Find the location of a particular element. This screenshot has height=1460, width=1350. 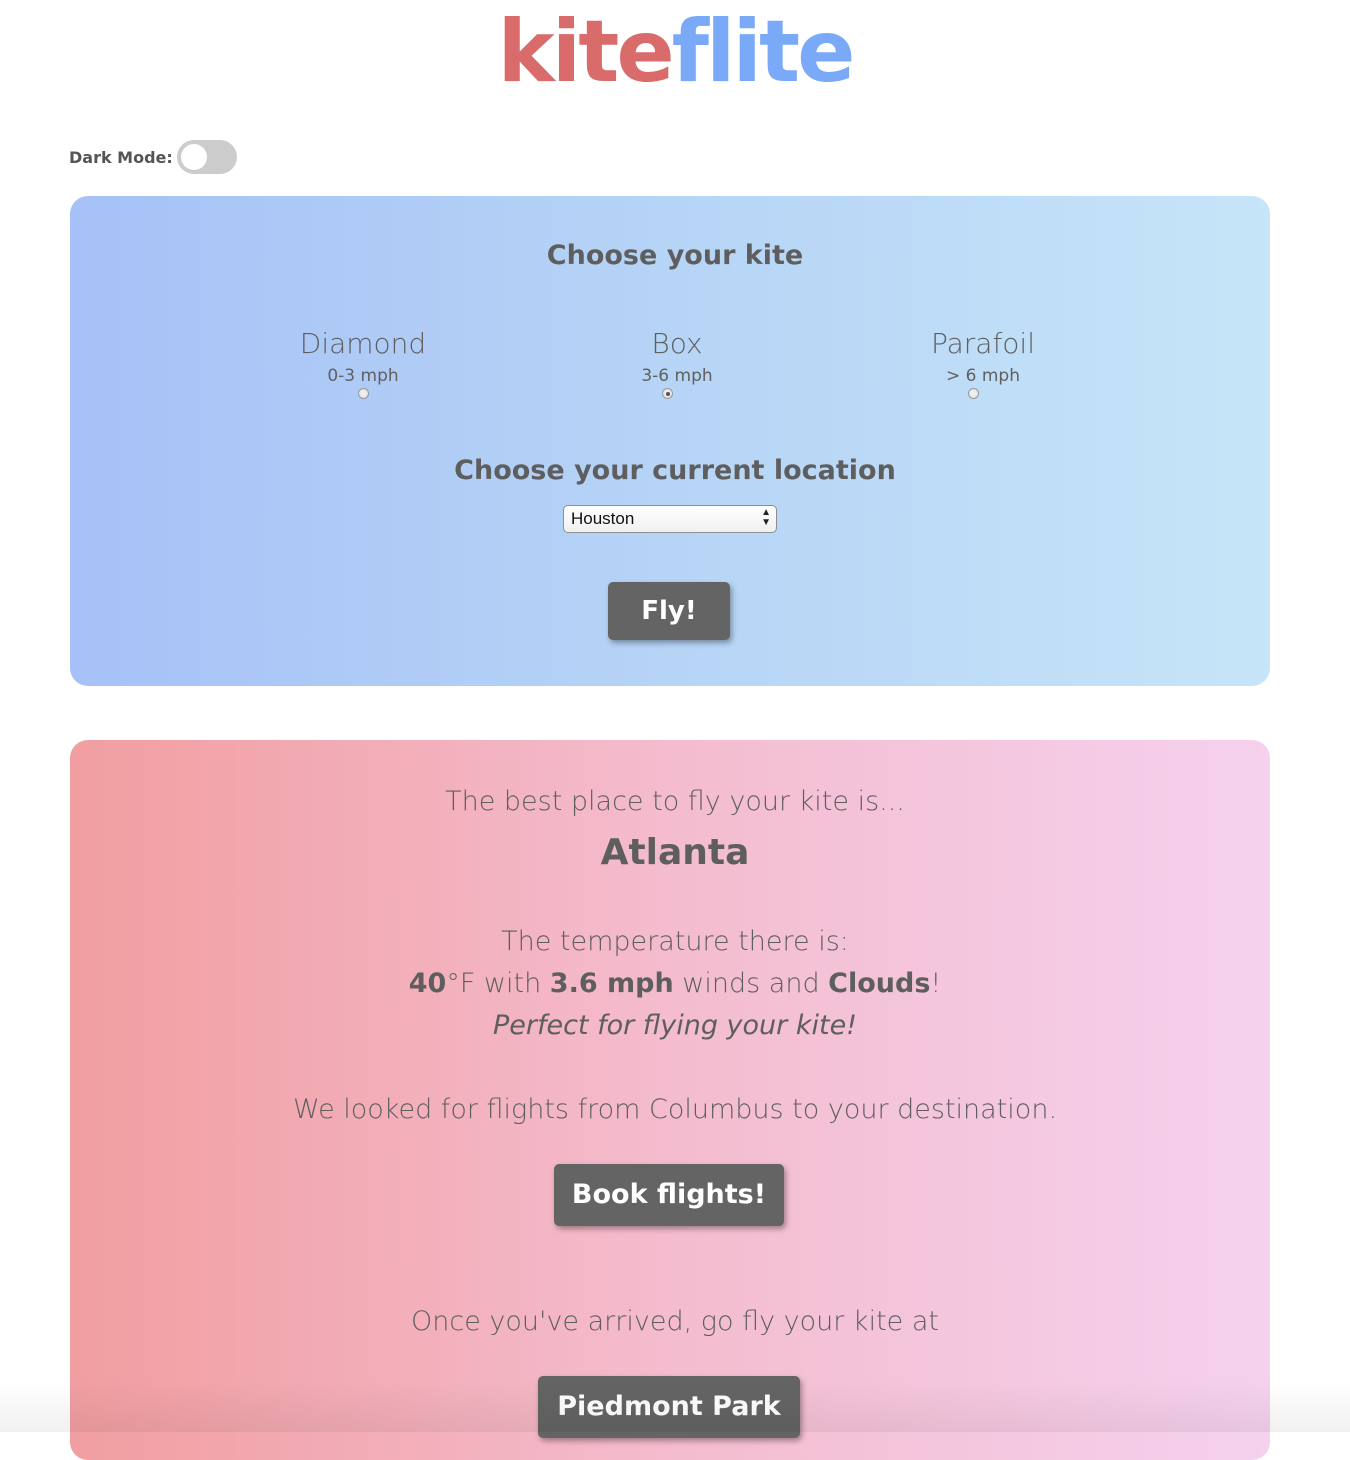

location-select-value: Houston is located at coordinates (603, 518).